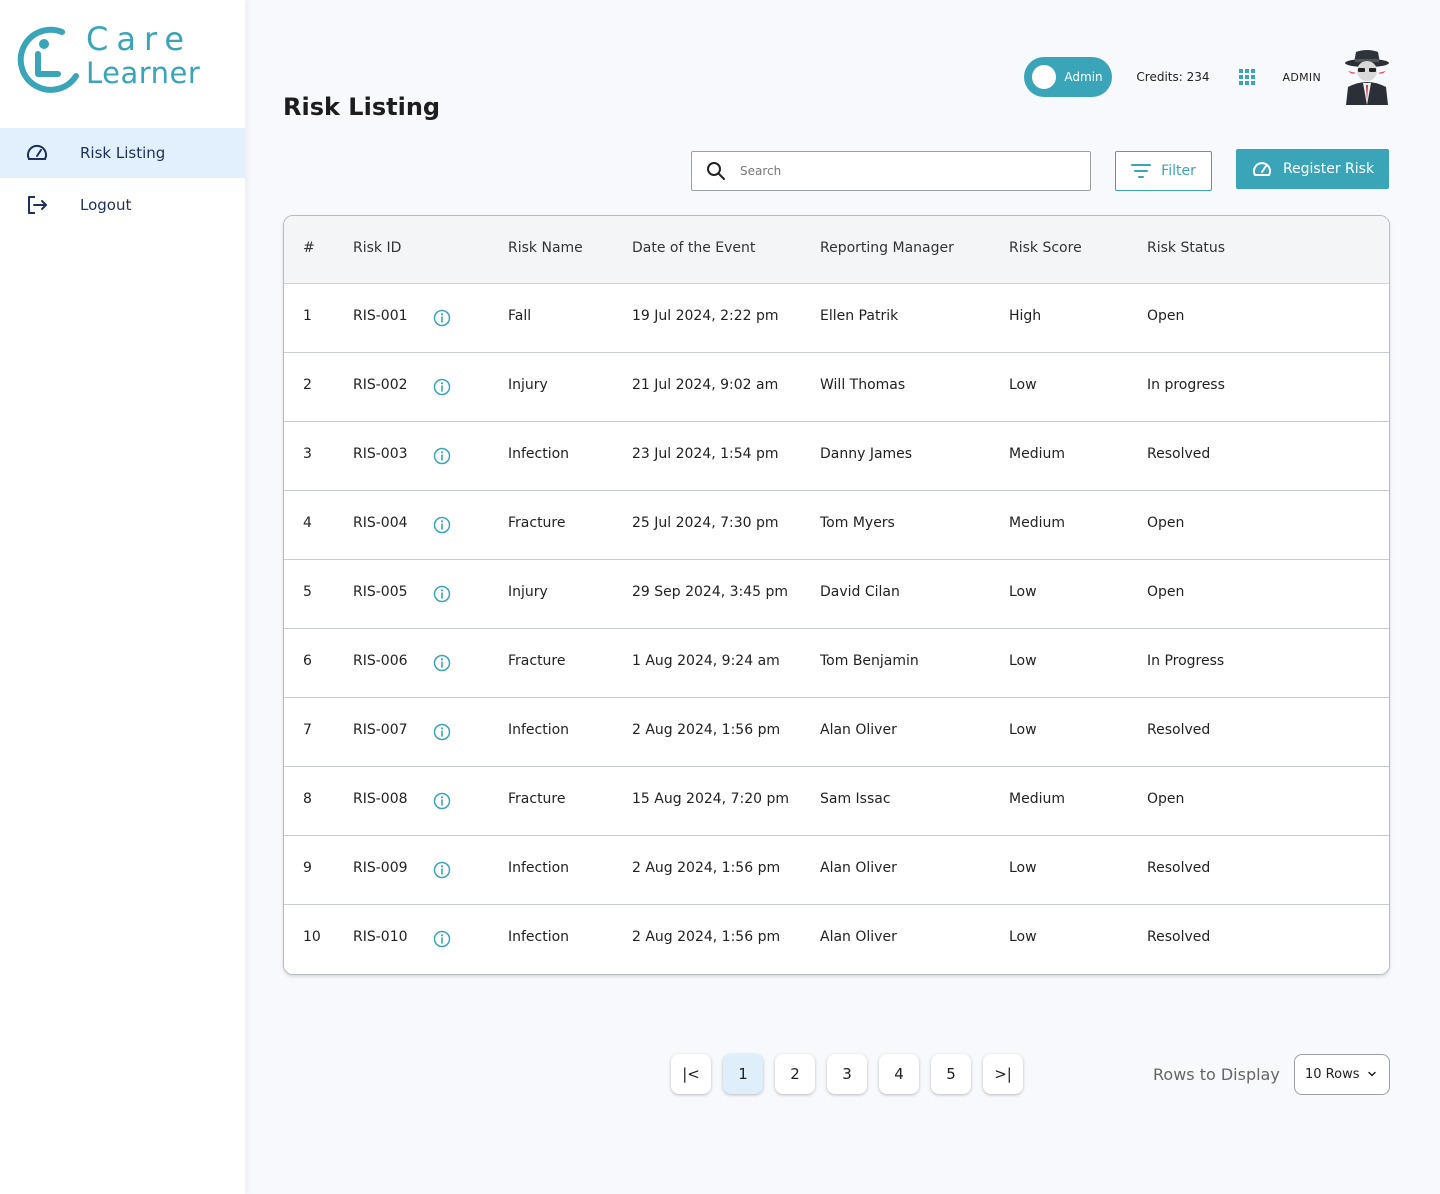  What do you see at coordinates (705, 316) in the screenshot?
I see `cell-date: 19 Jul 2024, 2:22 pm` at bounding box center [705, 316].